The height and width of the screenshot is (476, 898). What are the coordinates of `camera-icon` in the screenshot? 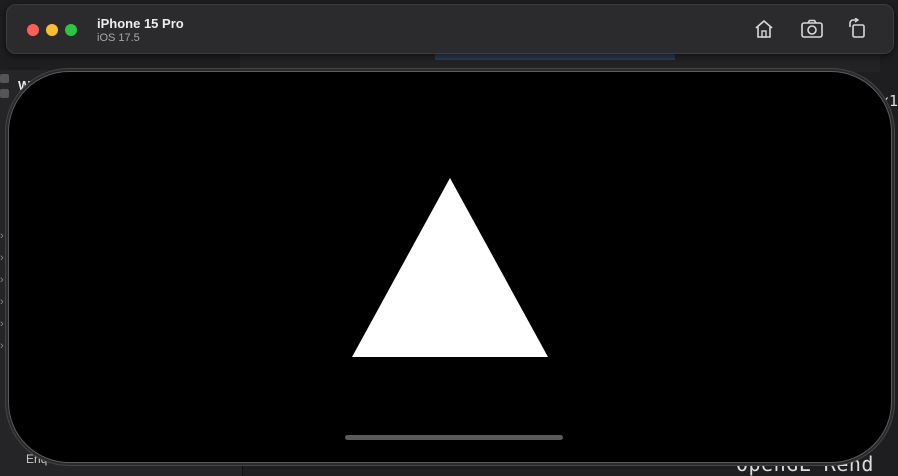 It's located at (812, 28).